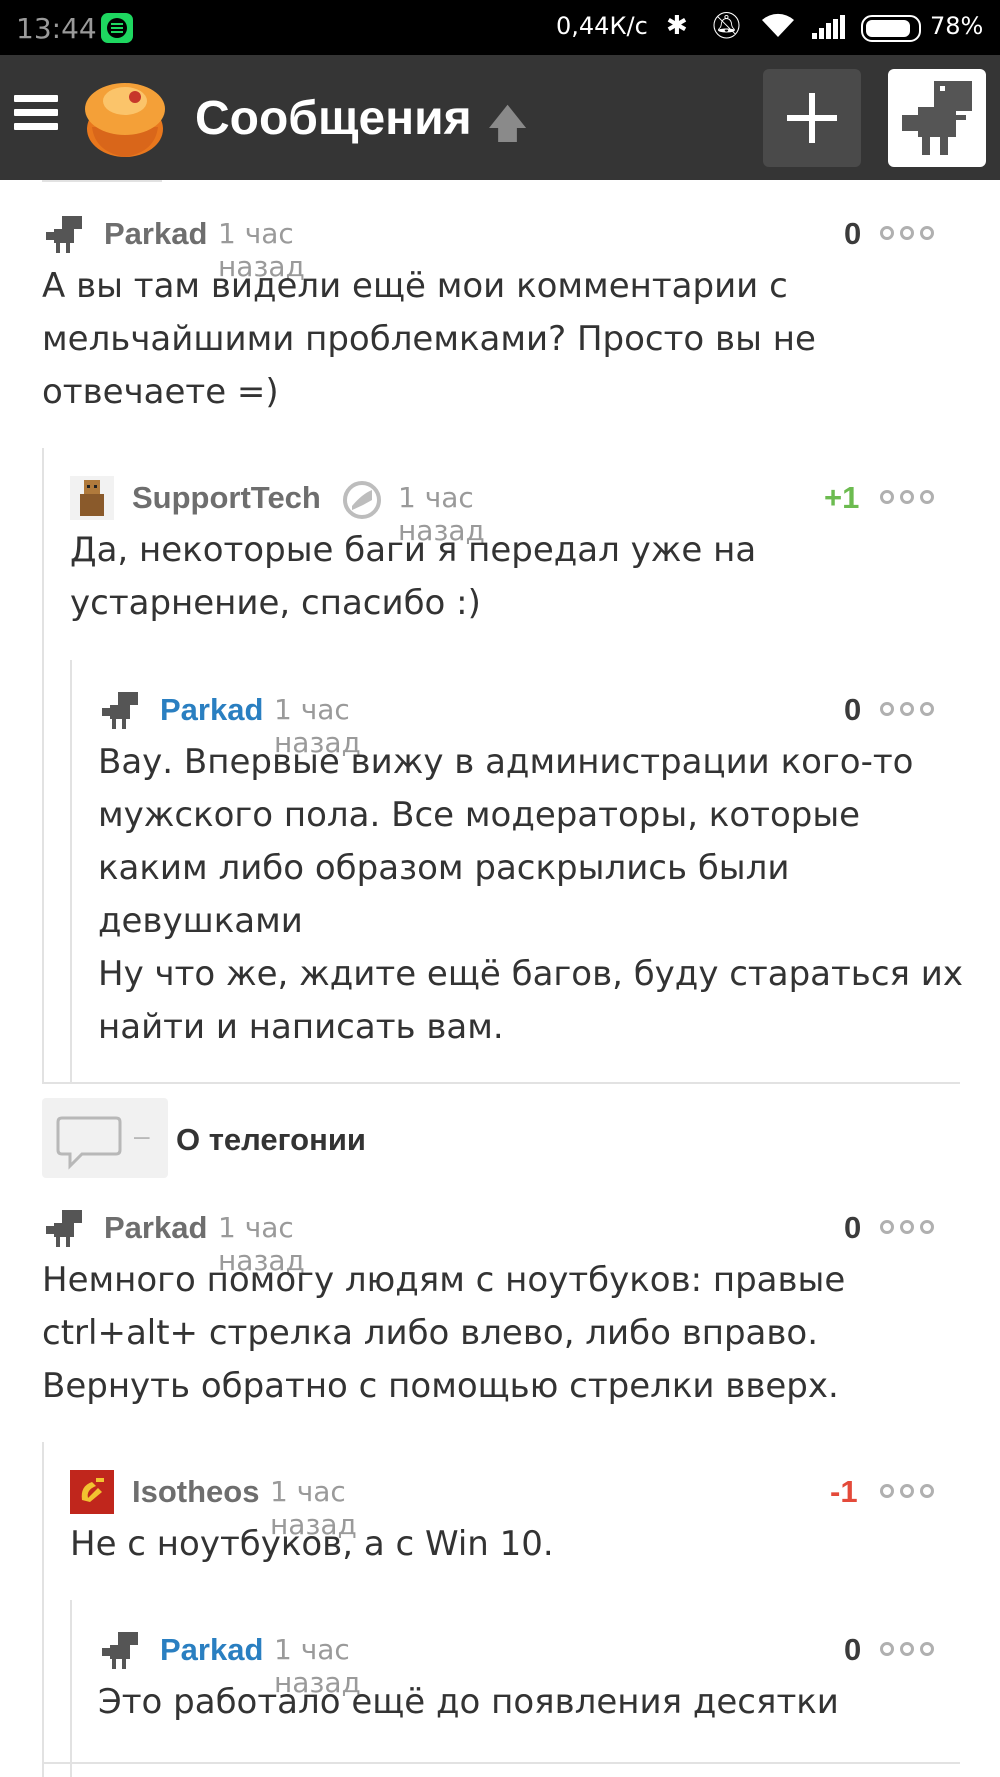 Image resolution: width=1000 pixels, height=1777 pixels. I want to click on status-bar: 13:44 0,44К/с ✱ 🔕︎ 78%, so click(500, 27).